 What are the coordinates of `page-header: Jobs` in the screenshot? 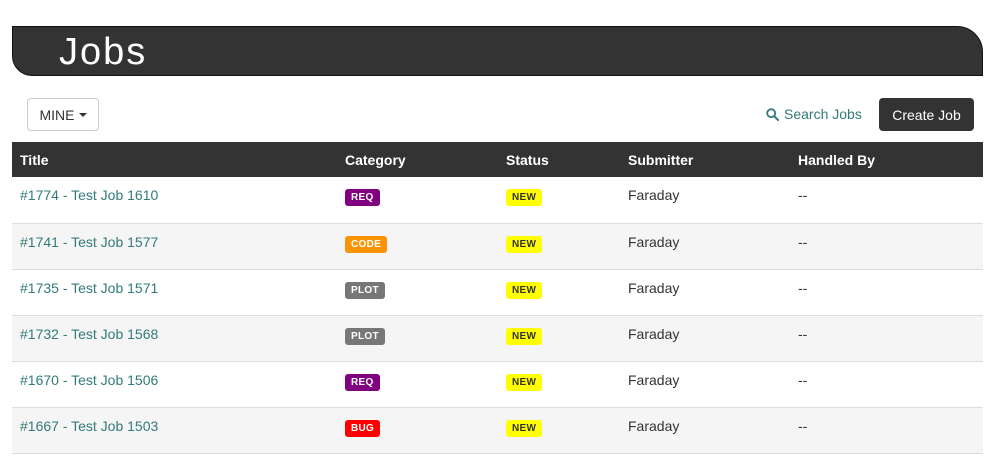 It's located at (497, 51).